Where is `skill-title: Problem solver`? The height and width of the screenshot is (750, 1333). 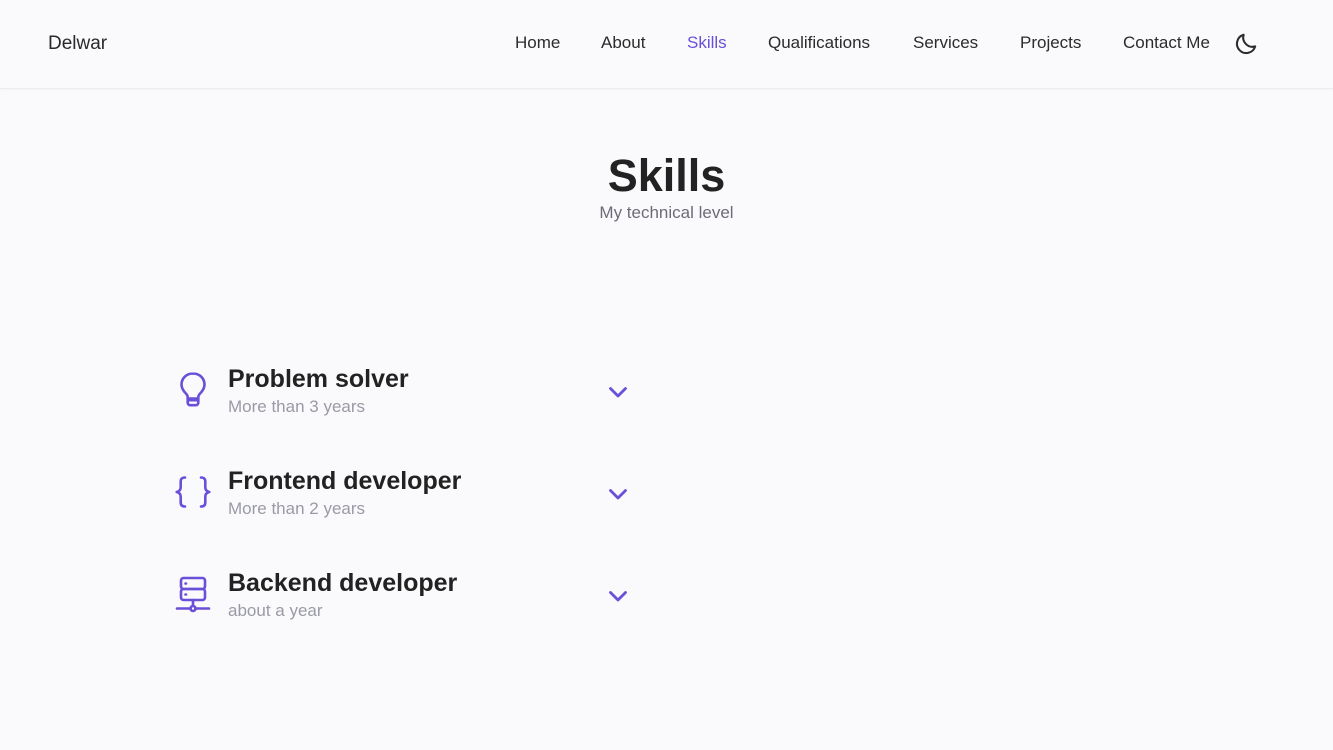
skill-title: Problem solver is located at coordinates (318, 379).